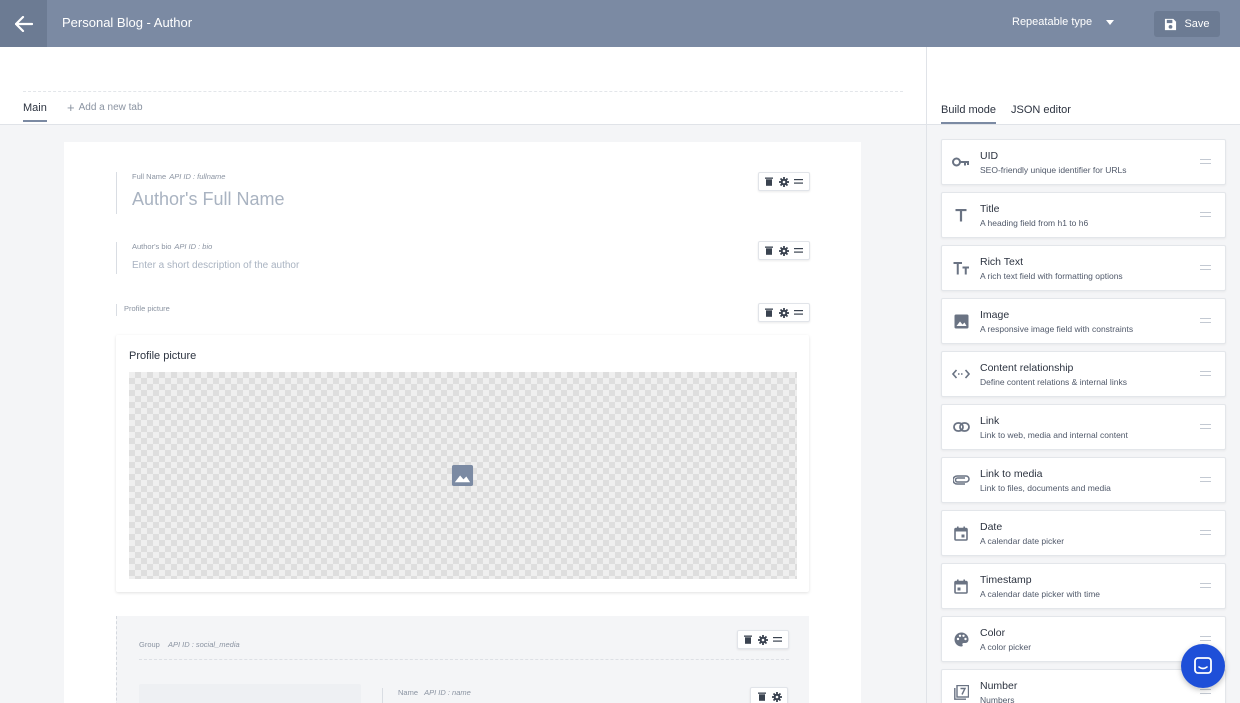 Image resolution: width=1240 pixels, height=703 pixels. Describe the element at coordinates (961, 533) in the screenshot. I see `calendar-icon` at that location.